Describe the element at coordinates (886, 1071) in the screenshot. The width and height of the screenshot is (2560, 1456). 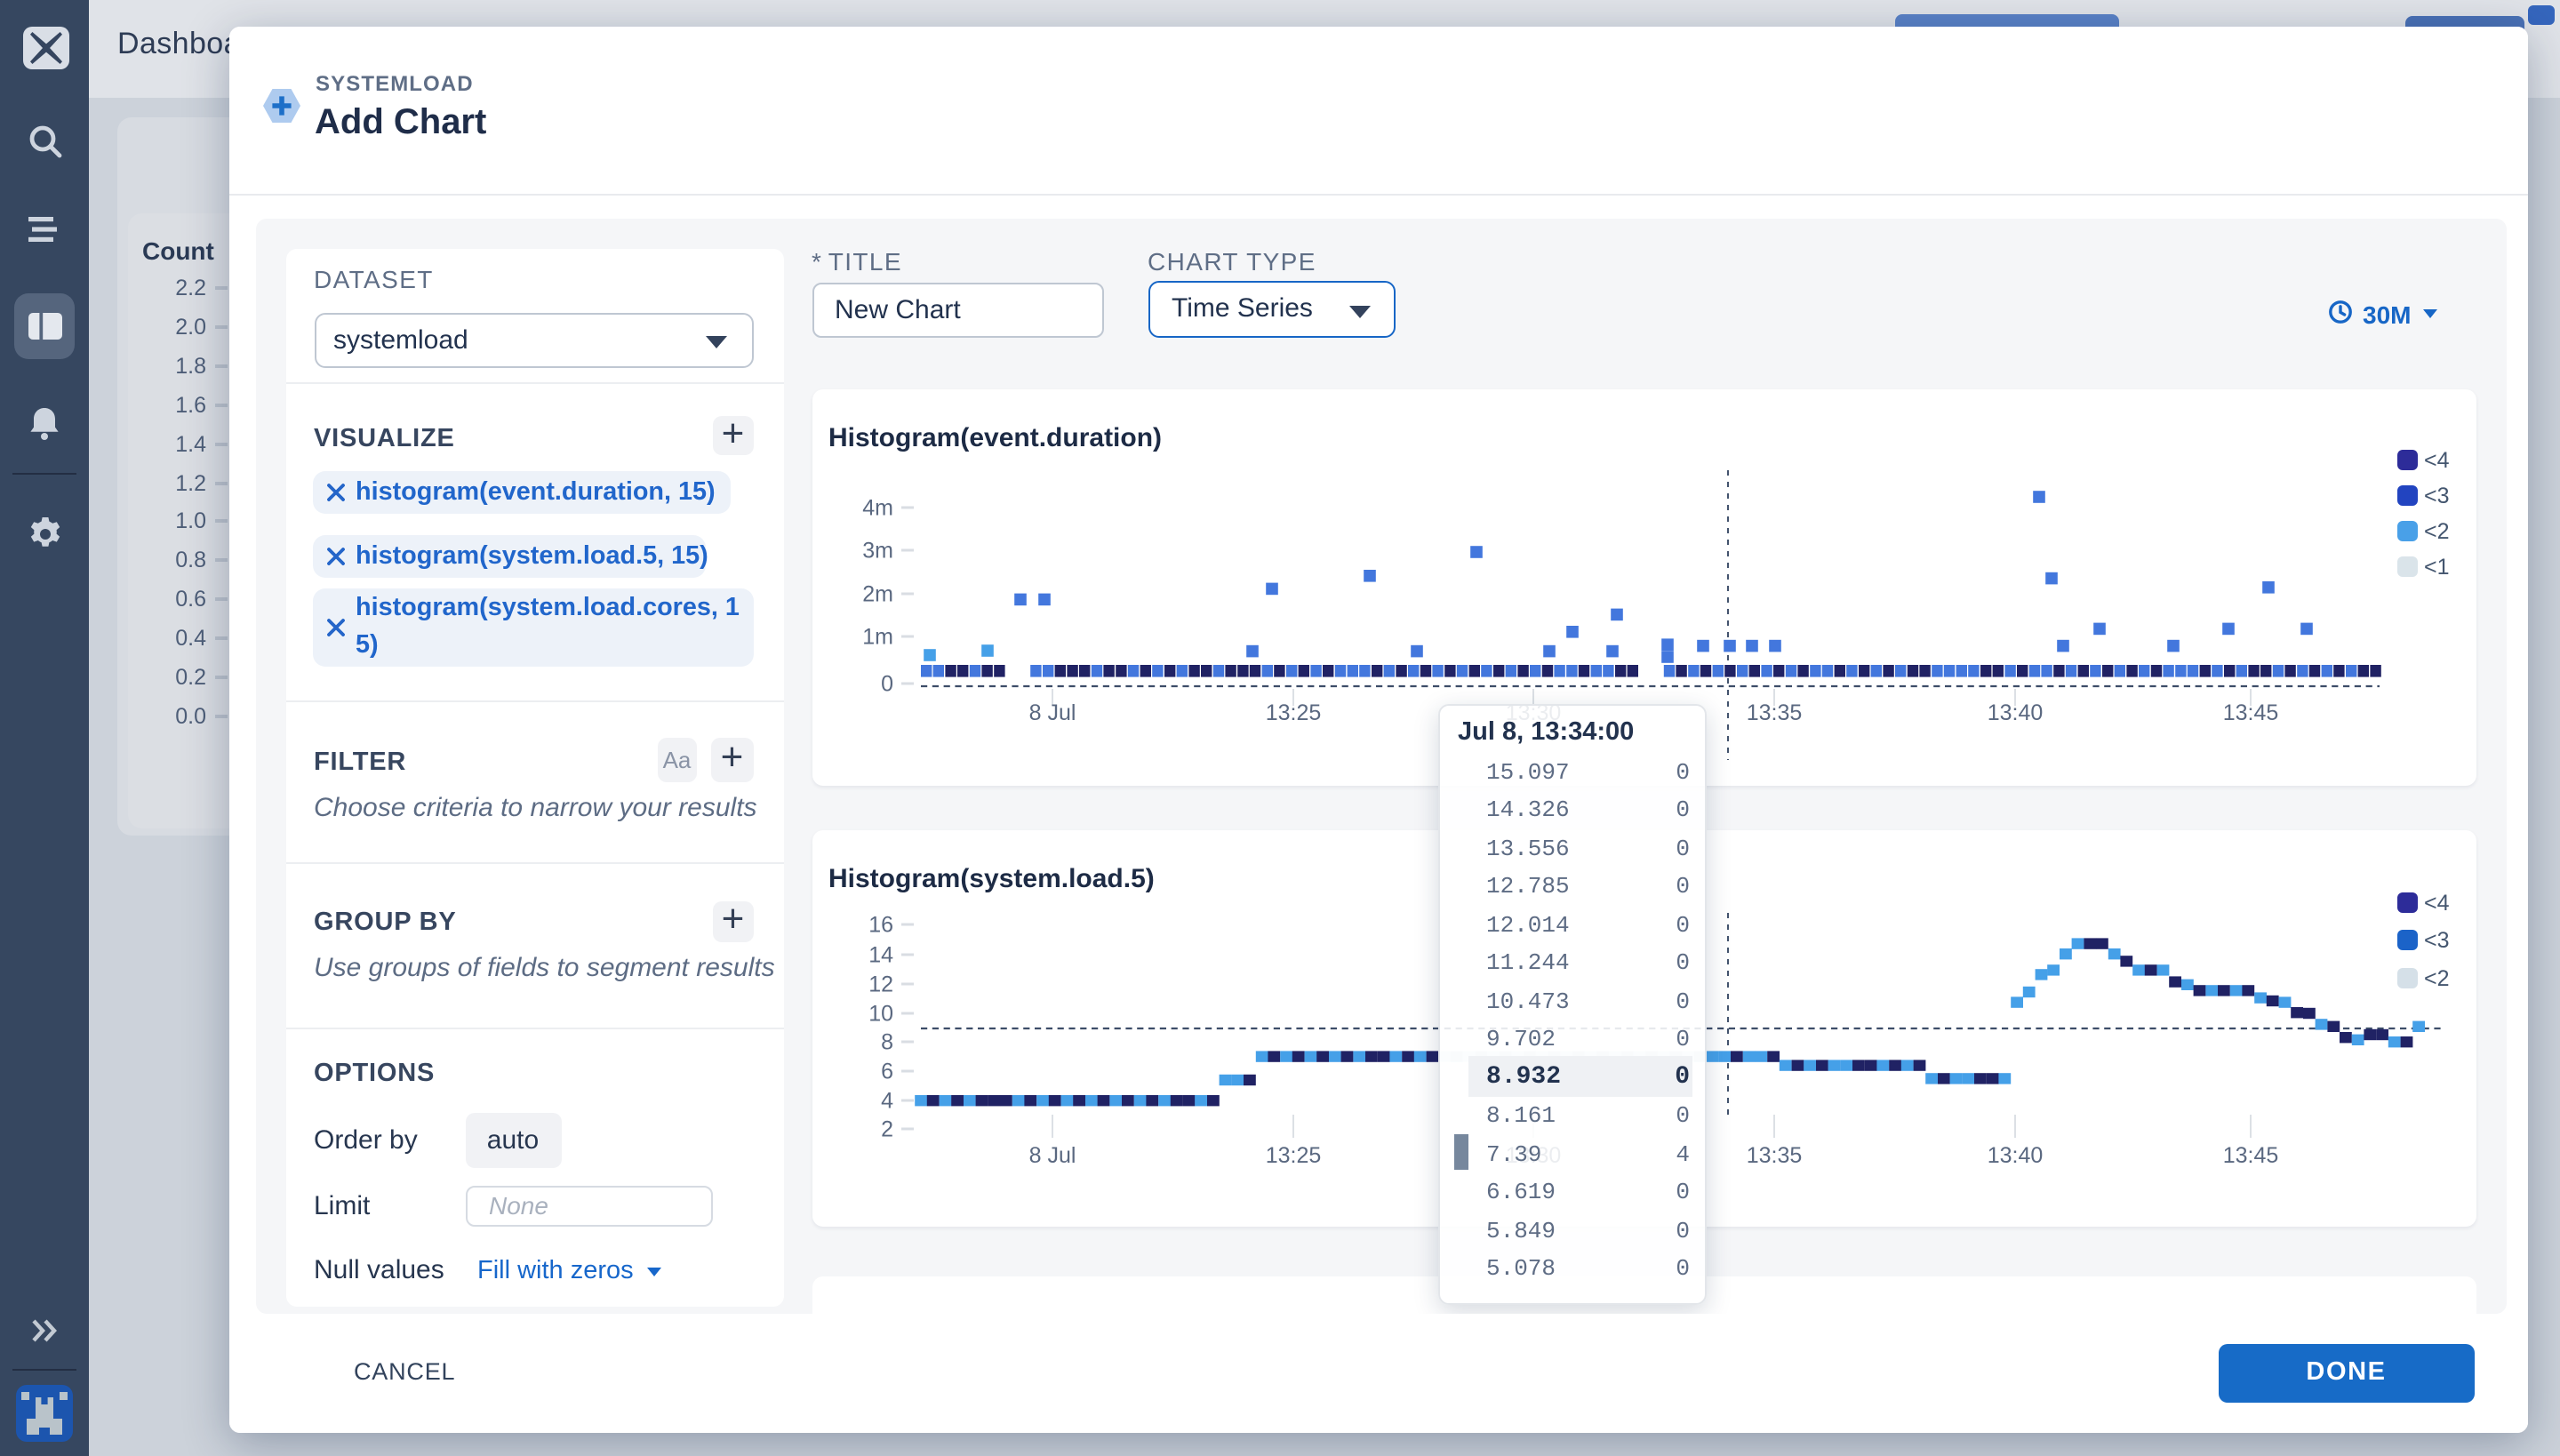
I see `svg-text: 6` at that location.